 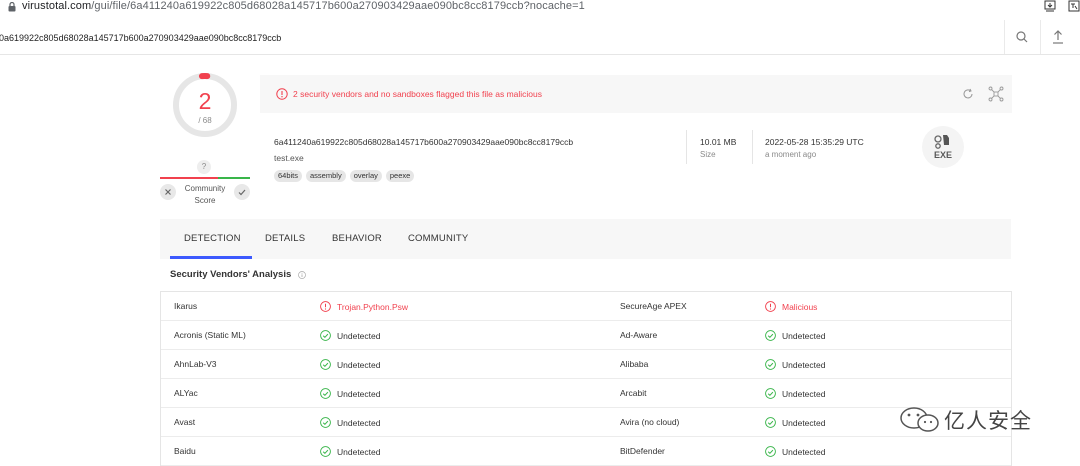 What do you see at coordinates (212, 238) in the screenshot?
I see `tab-detection: DETECTION` at bounding box center [212, 238].